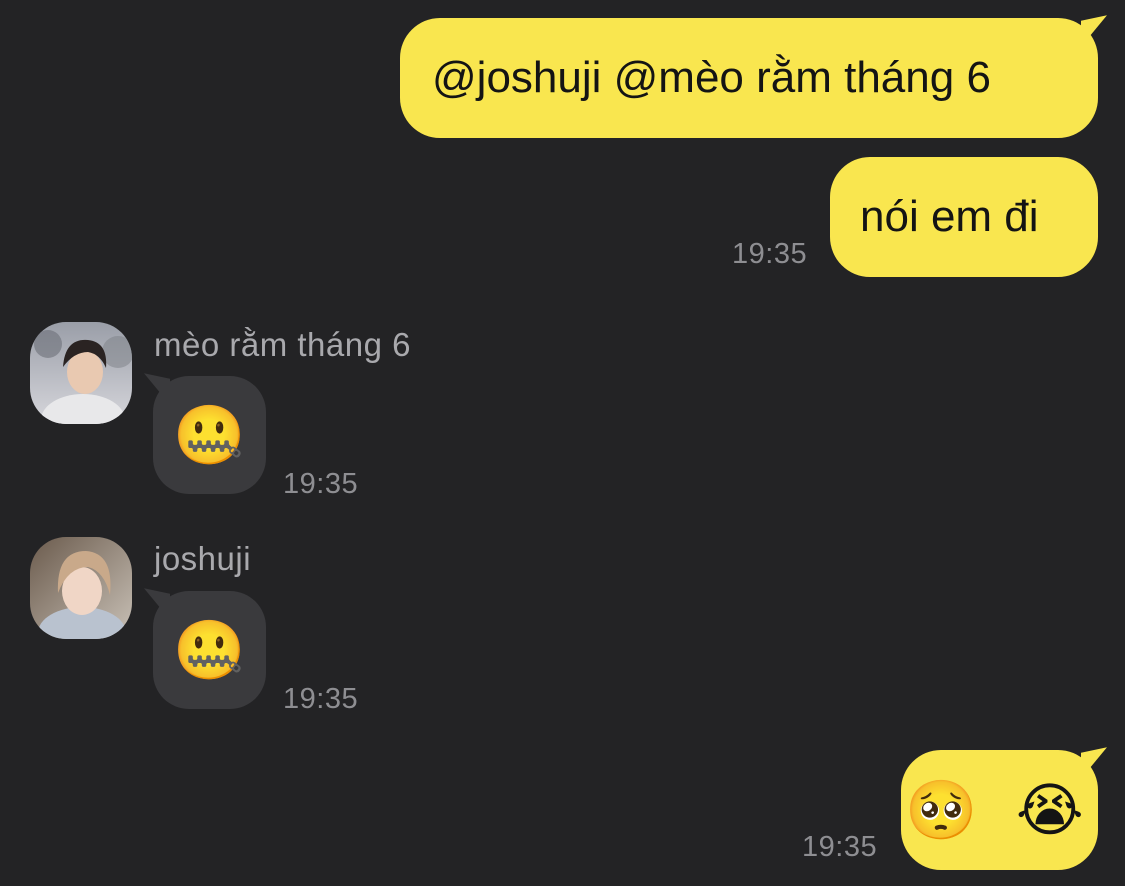 The width and height of the screenshot is (1125, 886). What do you see at coordinates (999, 810) in the screenshot?
I see `pleading-and-crying-face-icons: 🥺 😭` at bounding box center [999, 810].